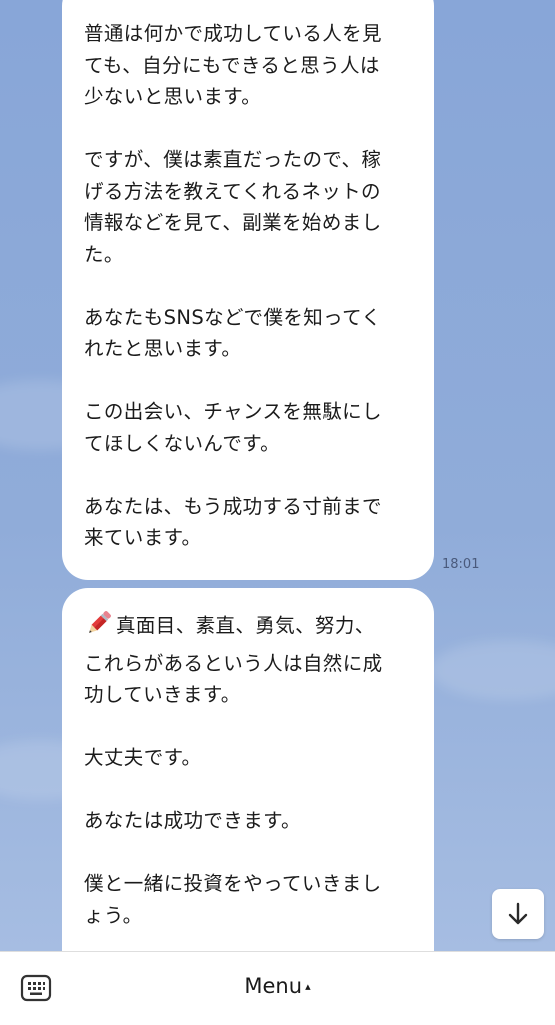 The width and height of the screenshot is (555, 1025). I want to click on message-text: あなたは成功できます。, so click(192, 820).